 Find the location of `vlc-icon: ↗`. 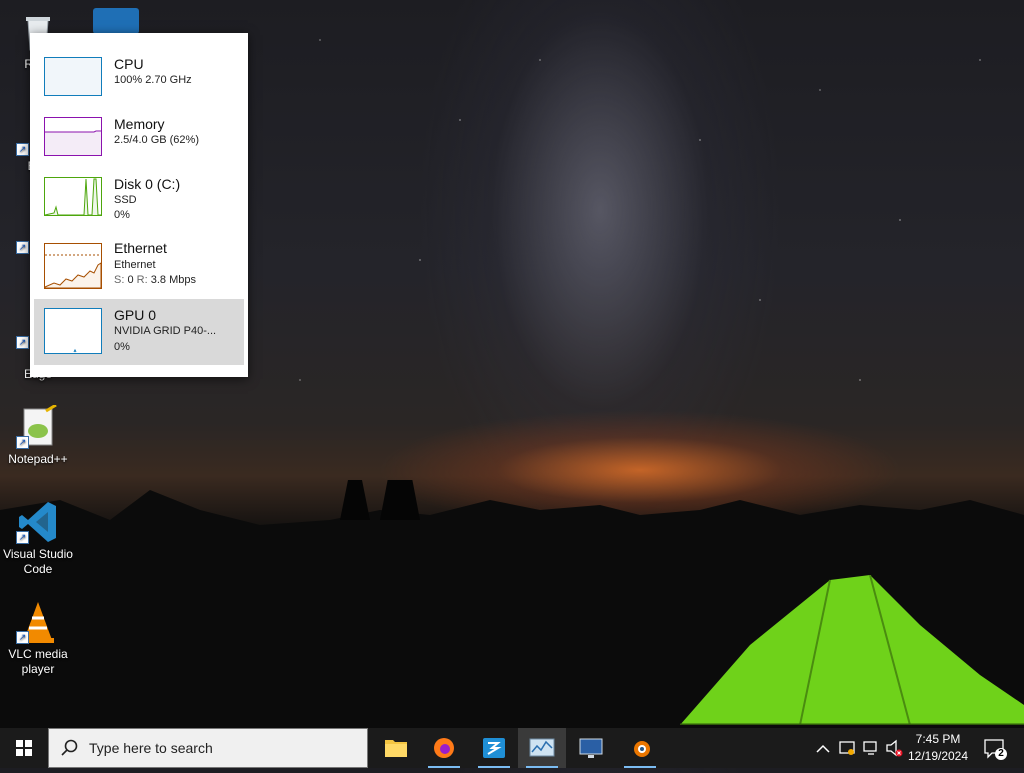

vlc-icon: ↗ is located at coordinates (38, 622).